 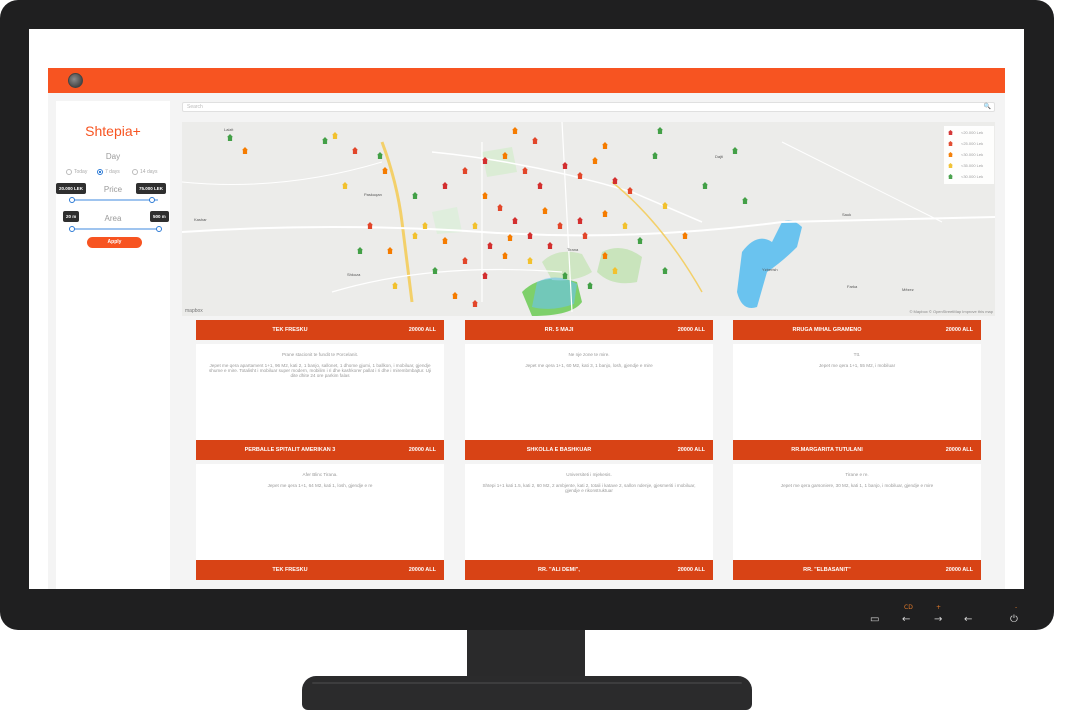 What do you see at coordinates (874, 619) in the screenshot?
I see `input-icon: ▭` at bounding box center [874, 619].